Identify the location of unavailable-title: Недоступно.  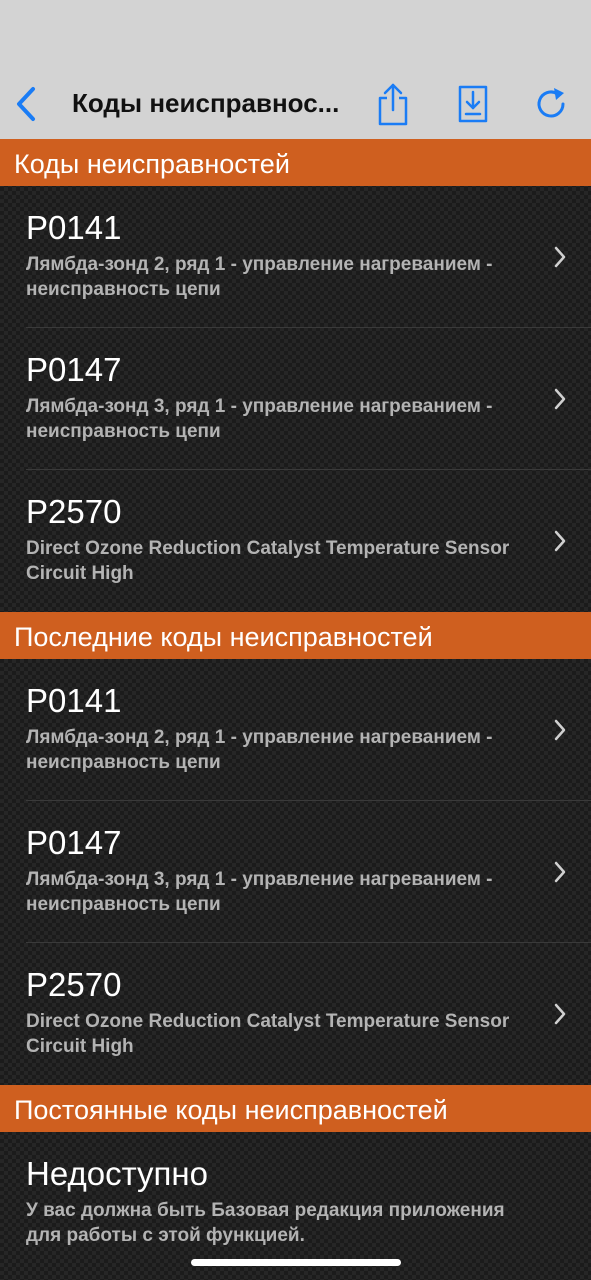
(117, 1173).